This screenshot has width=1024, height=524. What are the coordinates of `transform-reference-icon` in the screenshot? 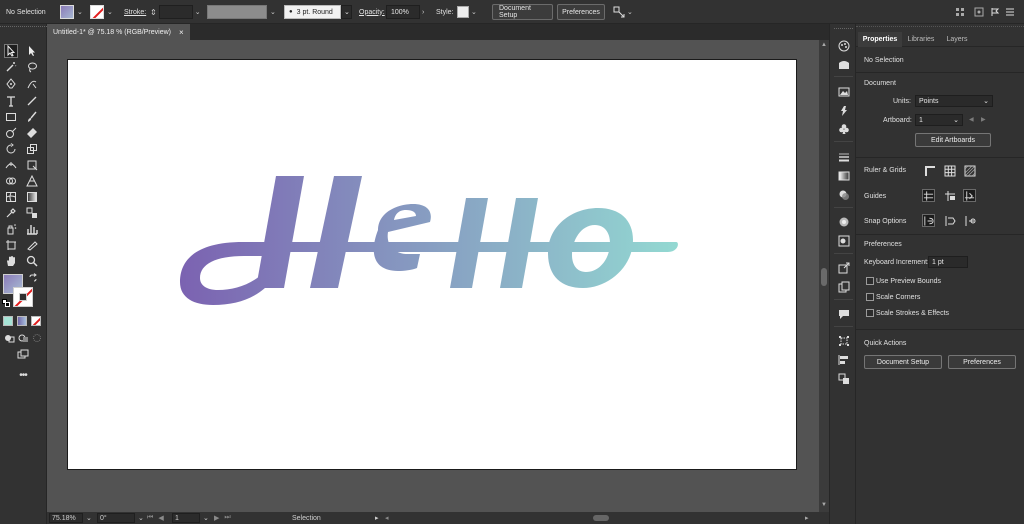 It's located at (979, 12).